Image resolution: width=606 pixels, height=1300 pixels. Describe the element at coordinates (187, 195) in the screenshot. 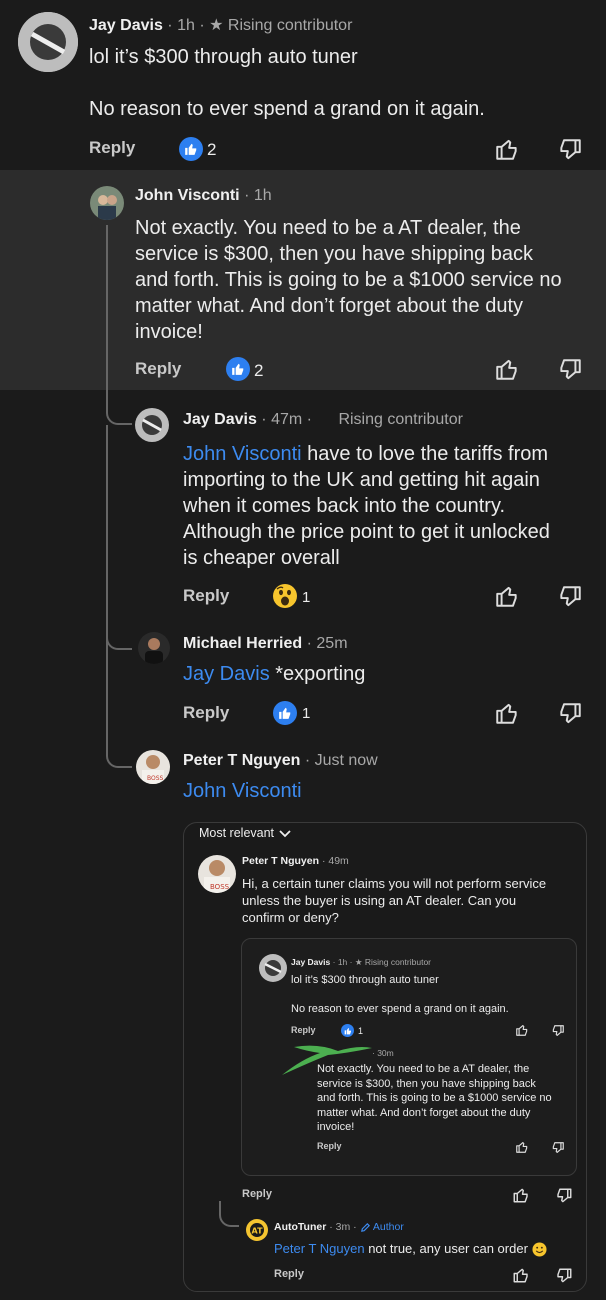

I see `author-name: John Visconti` at that location.